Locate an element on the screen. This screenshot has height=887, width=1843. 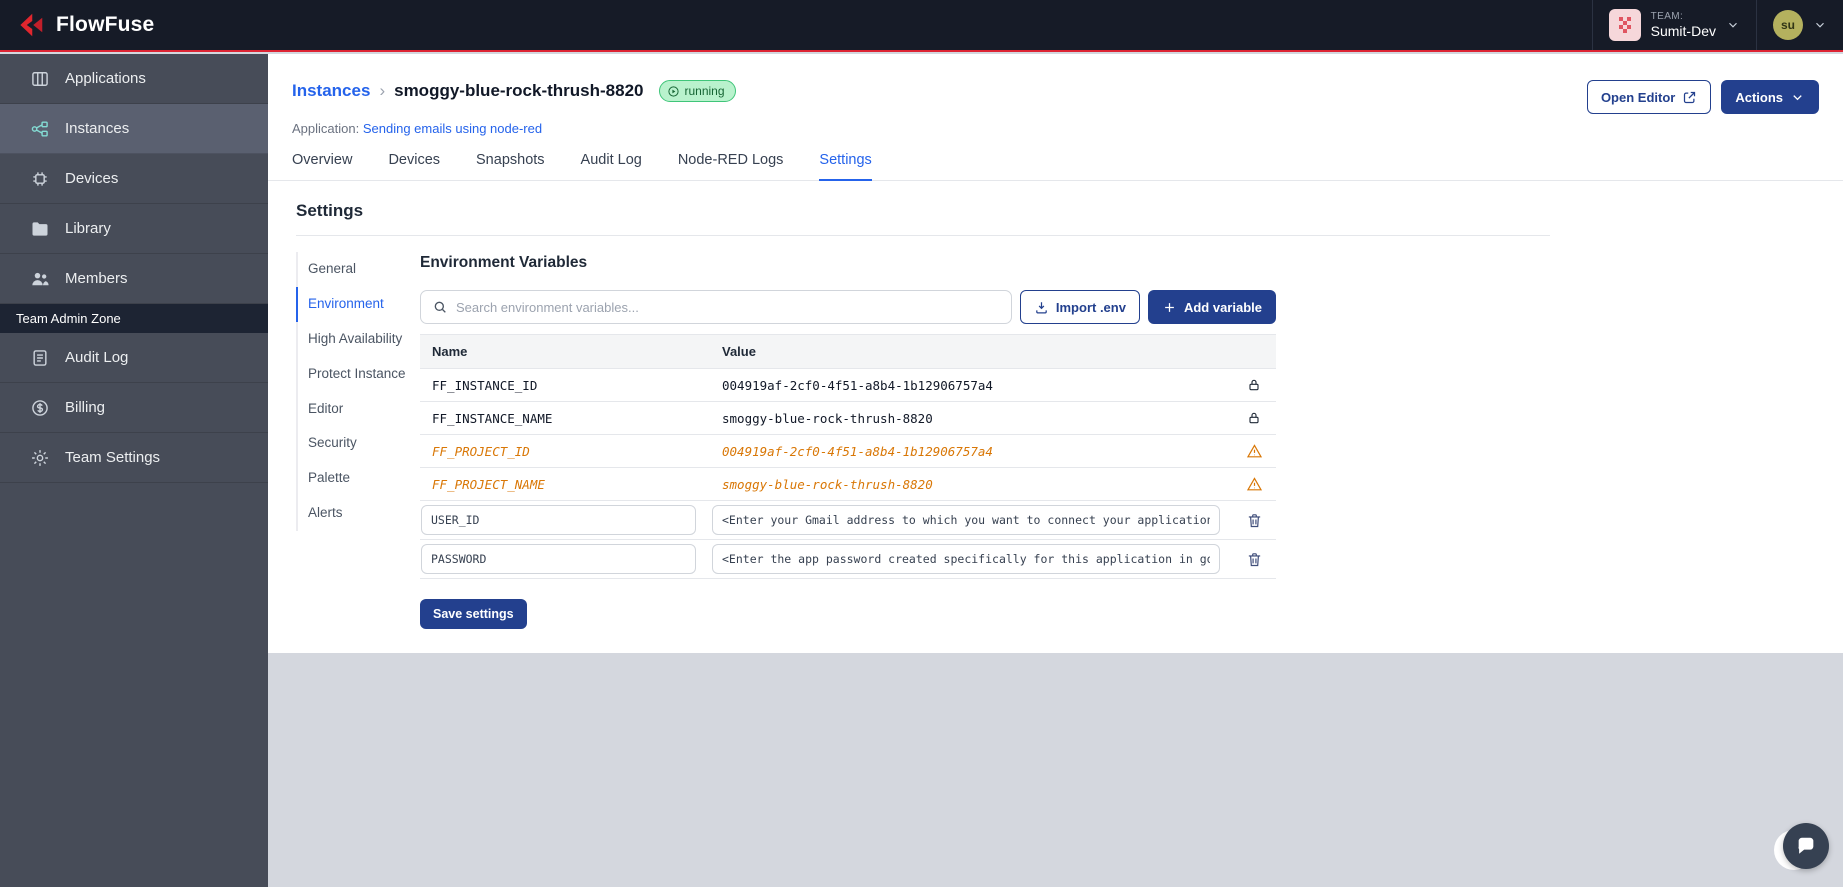
sidebar-item-billing: Billing is located at coordinates (134, 408).